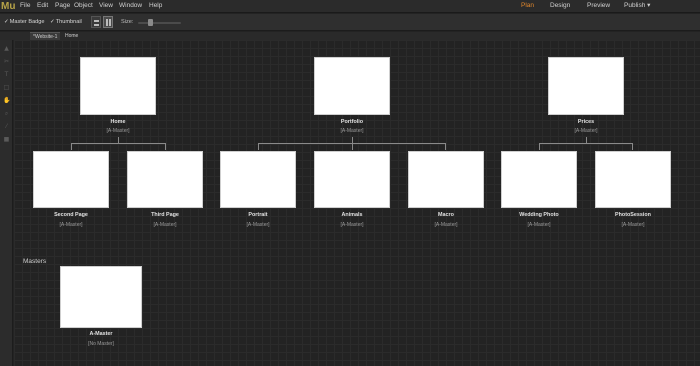 This screenshot has width=700, height=366. What do you see at coordinates (352, 86) in the screenshot?
I see `page-thumbnail-portfolio` at bounding box center [352, 86].